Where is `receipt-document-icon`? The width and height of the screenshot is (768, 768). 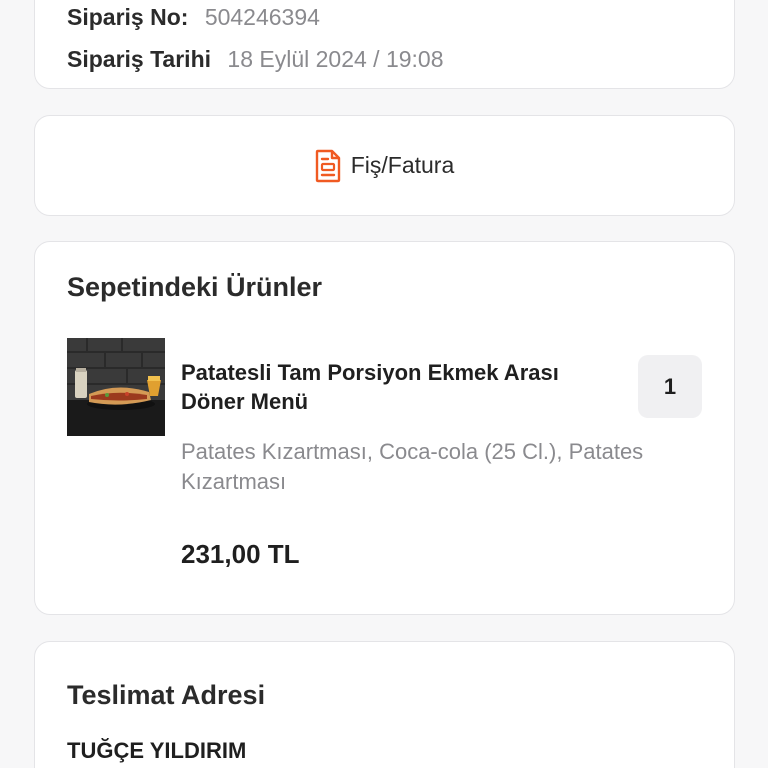 receipt-document-icon is located at coordinates (328, 166).